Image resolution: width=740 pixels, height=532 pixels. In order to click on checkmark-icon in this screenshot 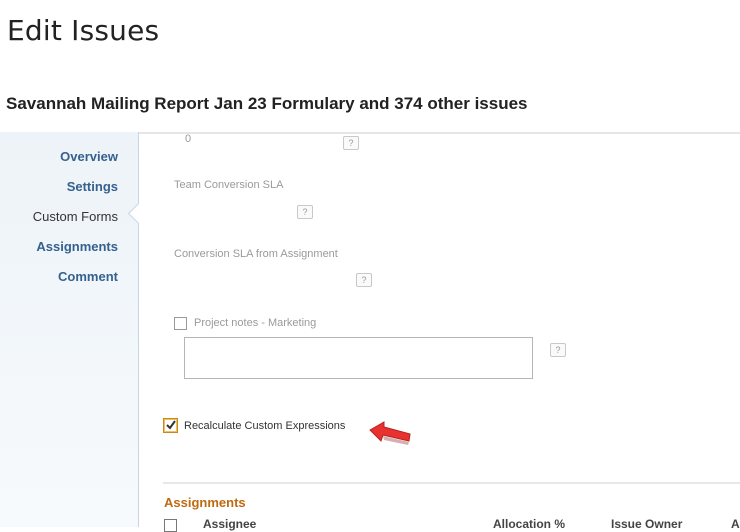, I will do `click(171, 425)`.